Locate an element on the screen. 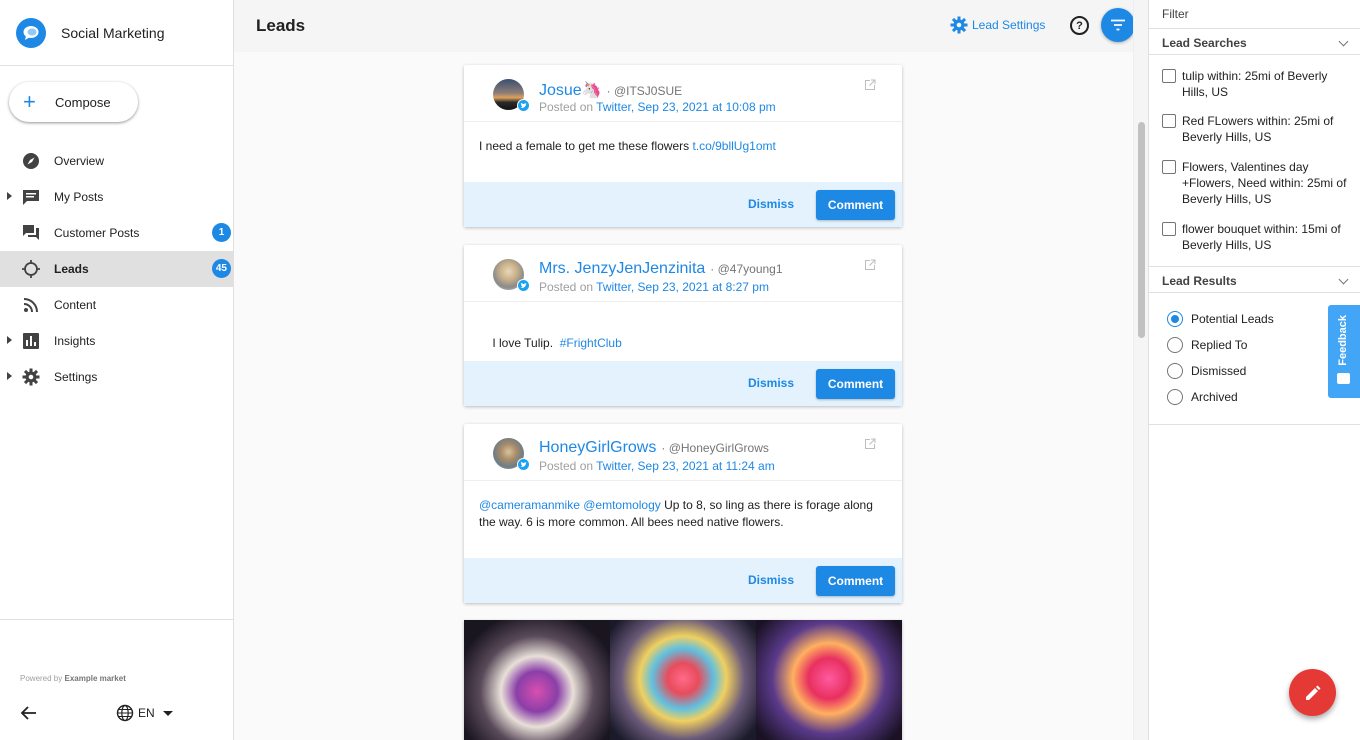  filter-title: Filter is located at coordinates (1175, 14).